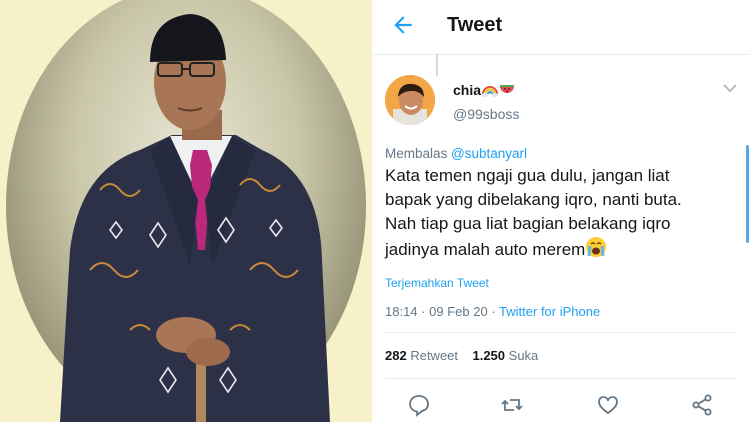 The width and height of the screenshot is (750, 422). What do you see at coordinates (419, 405) in the screenshot?
I see `reply-icon` at bounding box center [419, 405].